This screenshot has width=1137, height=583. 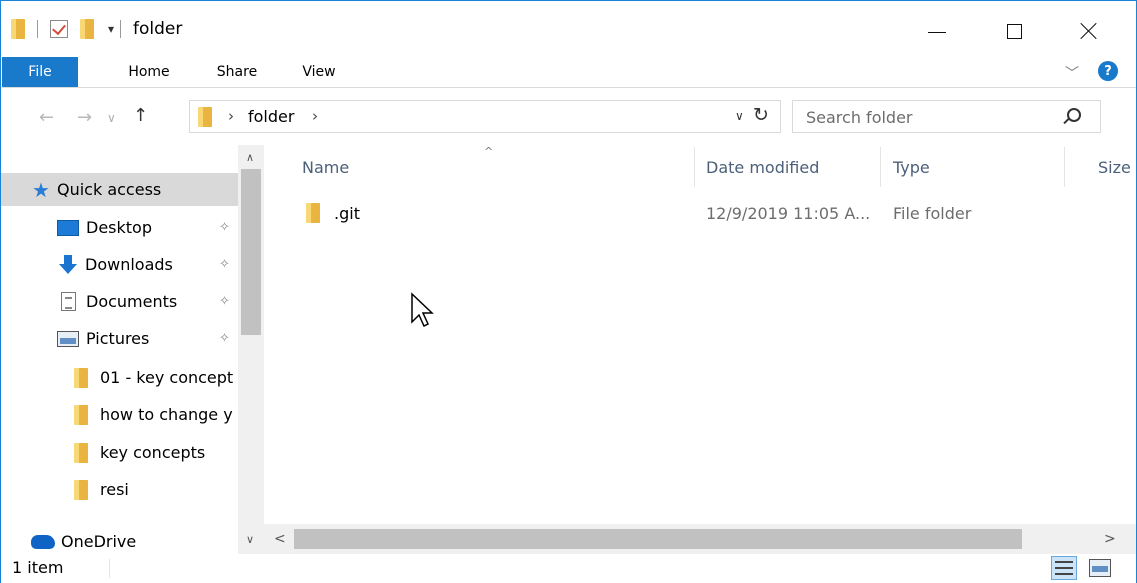 What do you see at coordinates (84, 117) in the screenshot?
I see `forward-arrow-icon: →` at bounding box center [84, 117].